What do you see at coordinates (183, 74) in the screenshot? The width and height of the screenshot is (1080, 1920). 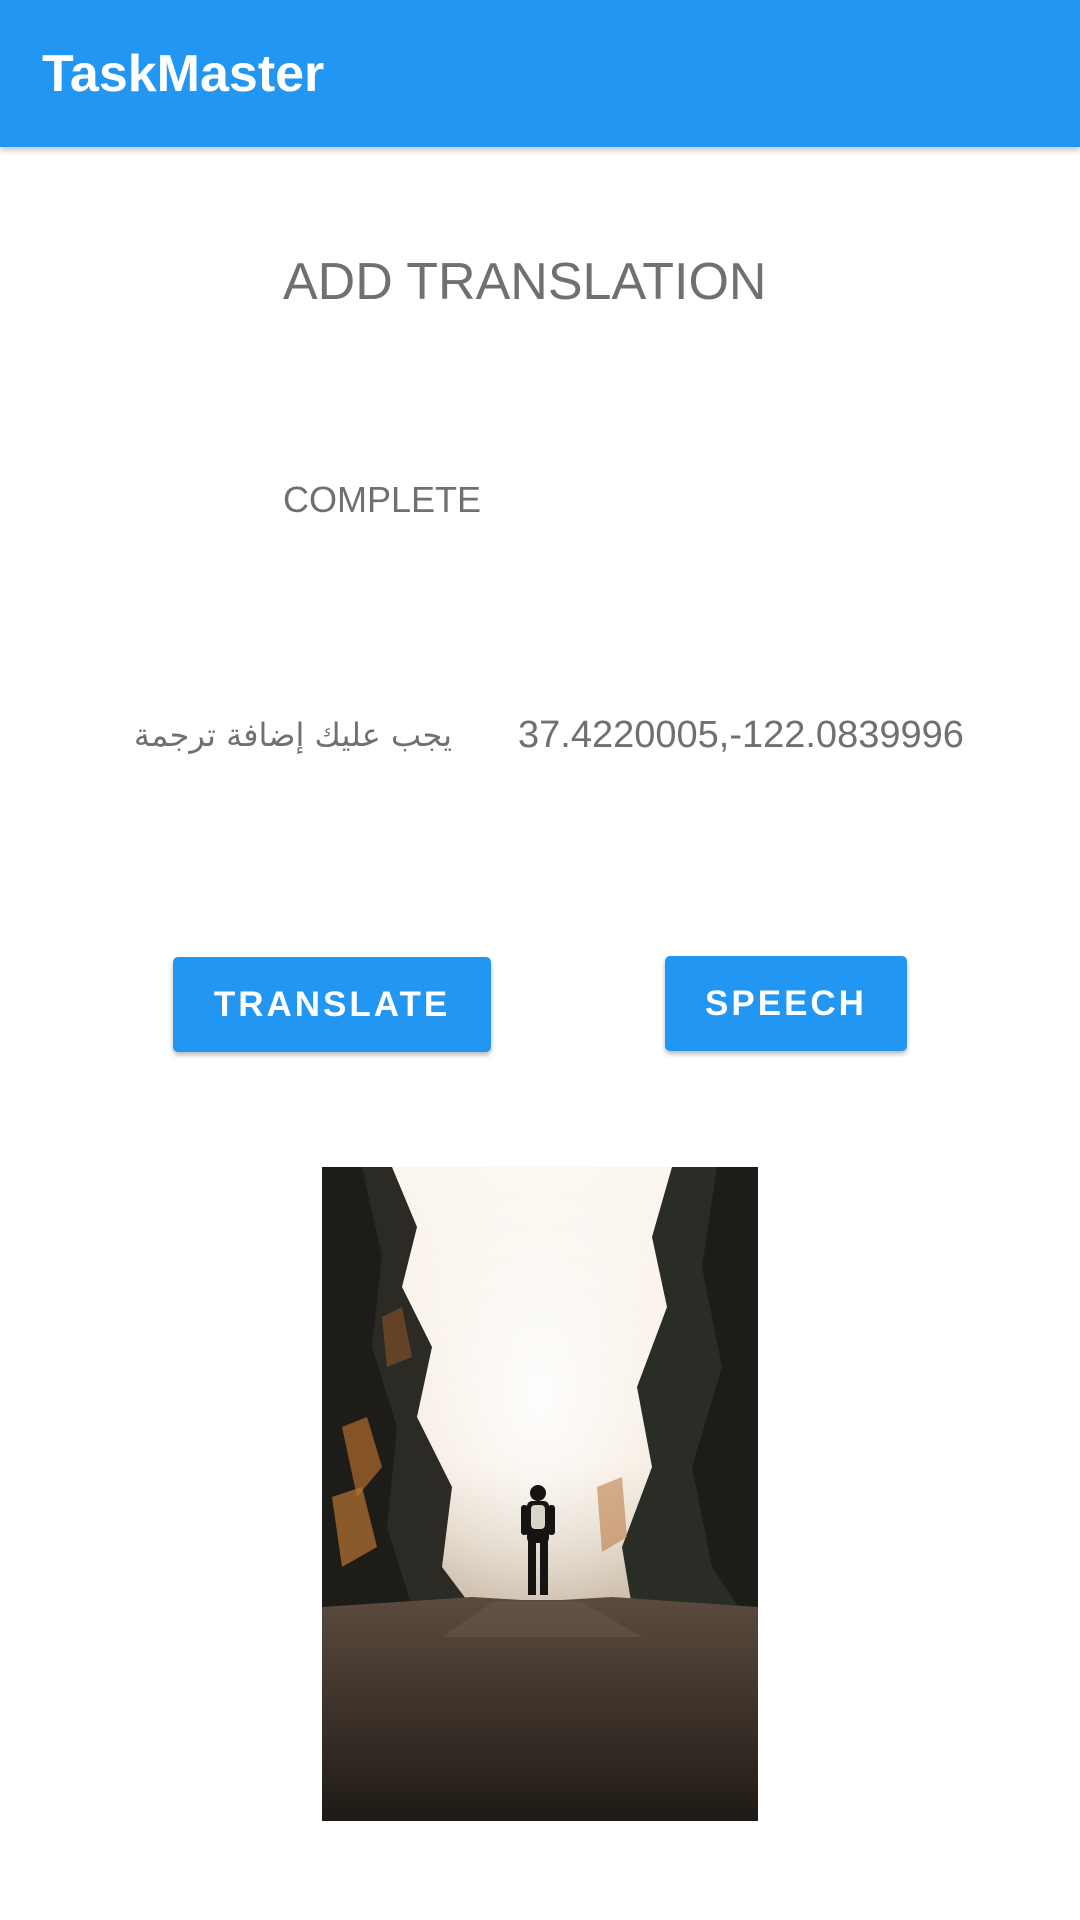 I see `app-title: TaskMaster` at bounding box center [183, 74].